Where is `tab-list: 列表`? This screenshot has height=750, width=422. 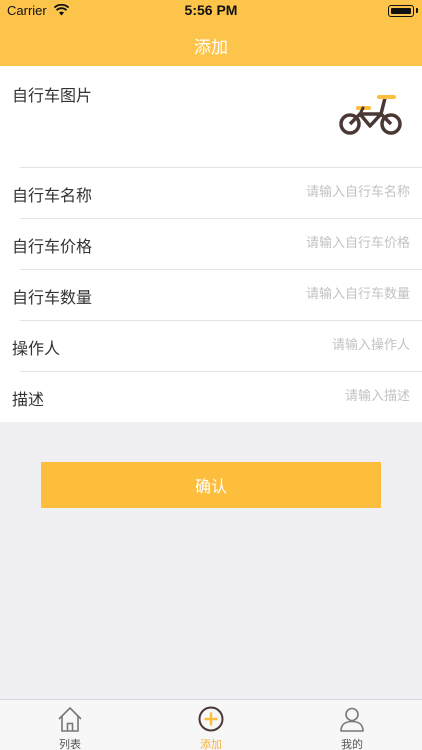
tab-list: 列表 is located at coordinates (70, 725).